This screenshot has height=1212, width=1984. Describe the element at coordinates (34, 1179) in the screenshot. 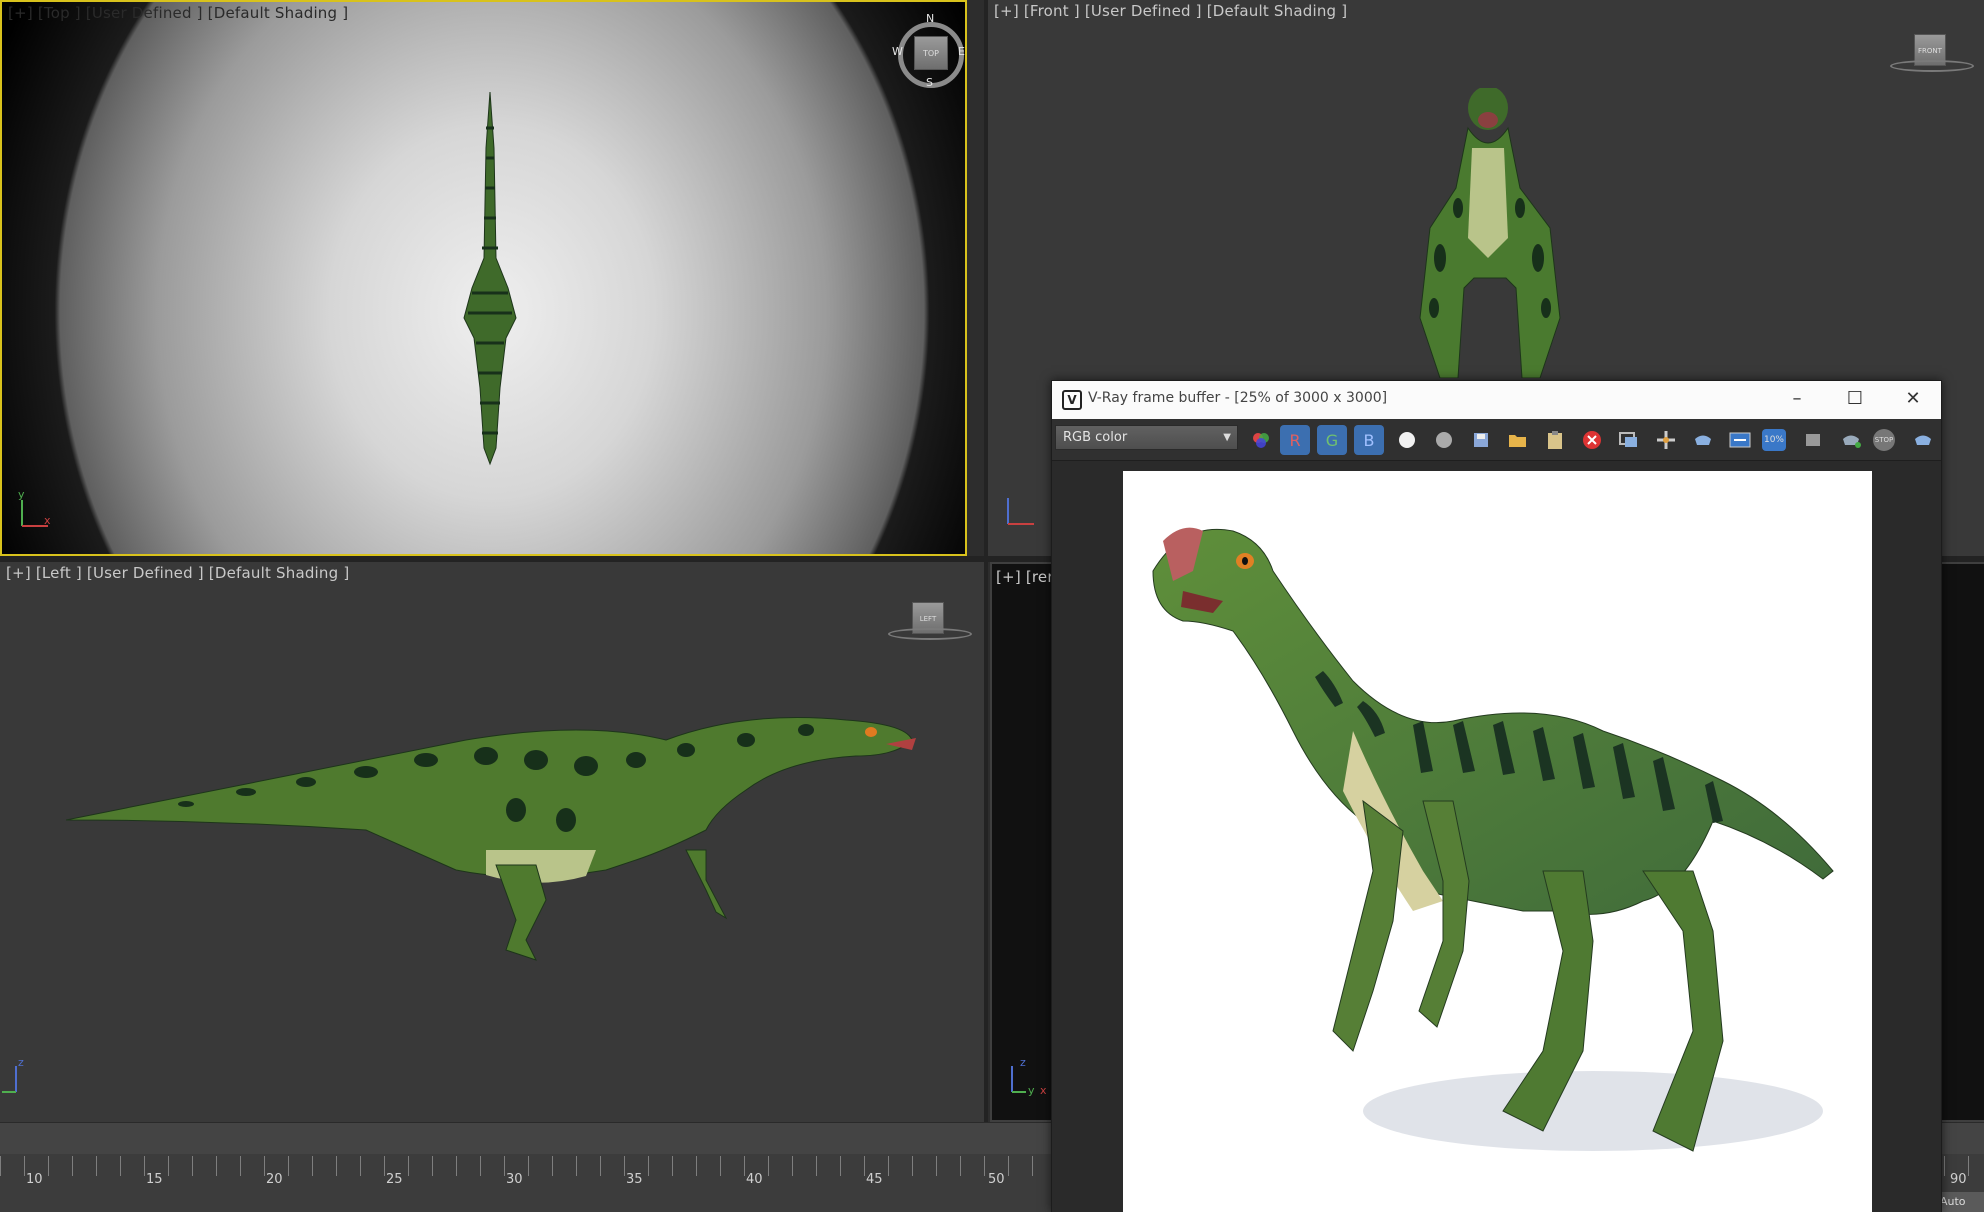

I see `timeline-frame-label: 10` at that location.